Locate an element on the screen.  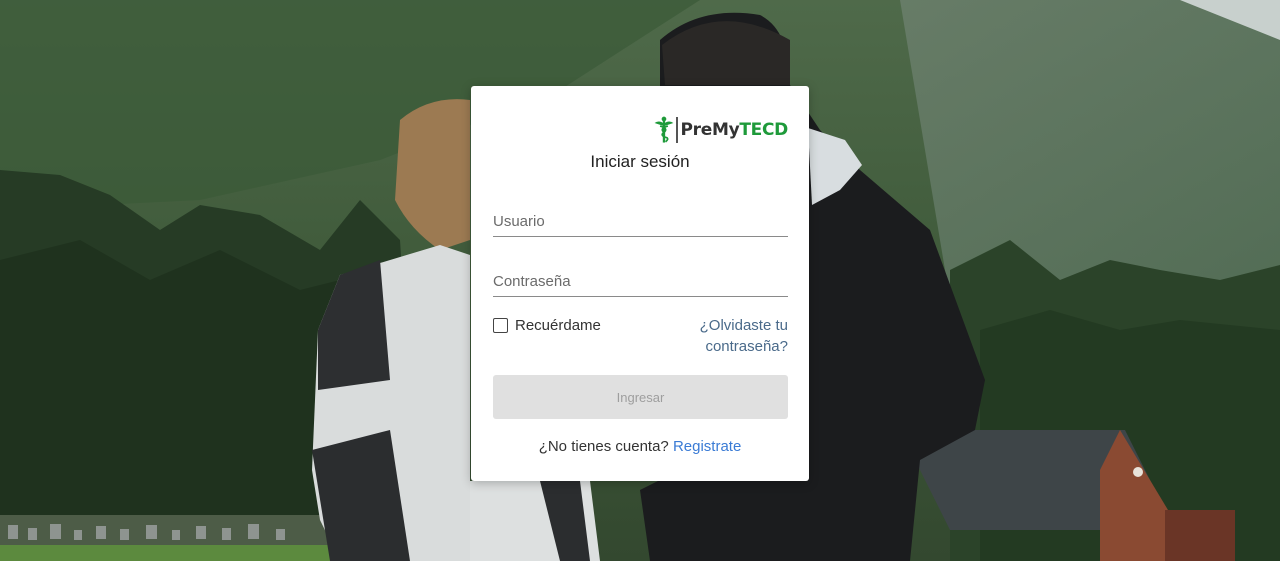
password-input is located at coordinates (640, 281).